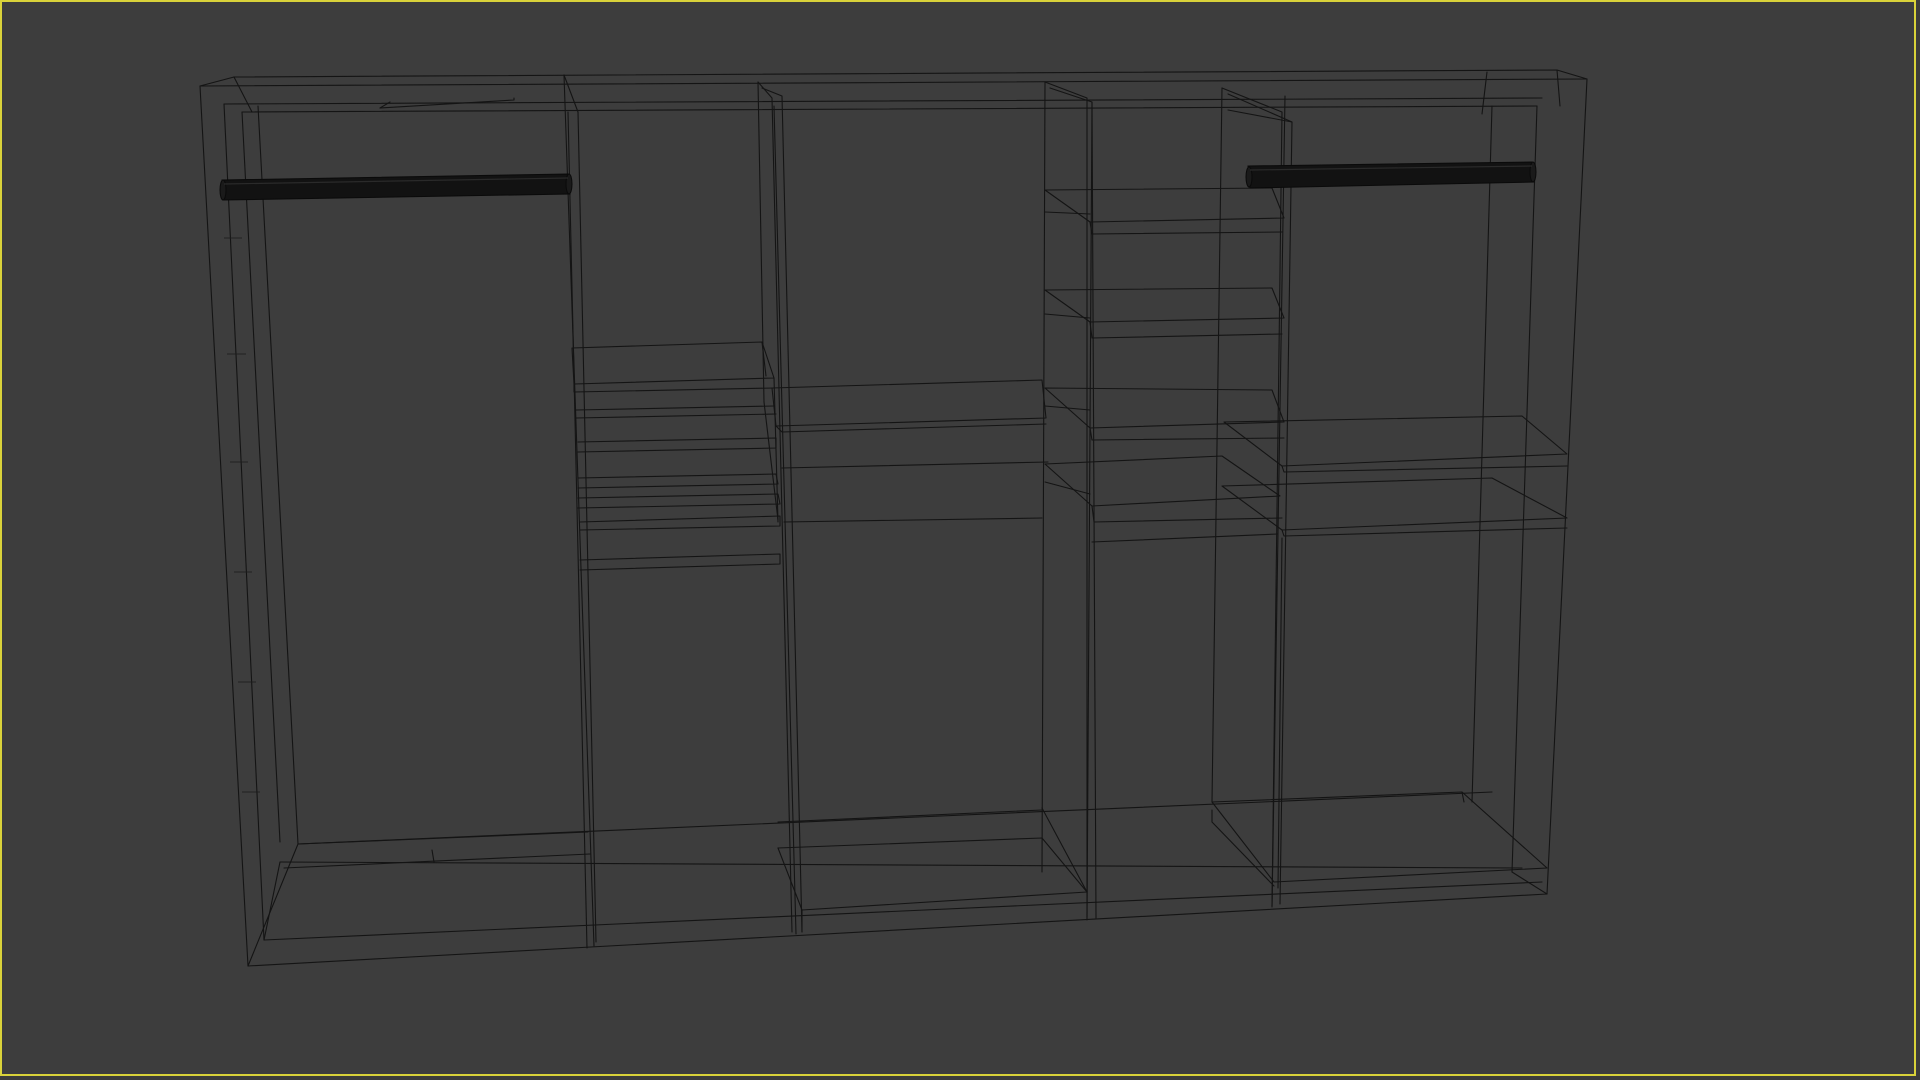 Image resolution: width=1920 pixels, height=1080 pixels. Describe the element at coordinates (676, 456) in the screenshot. I see `shelf-stack-left-center` at that location.